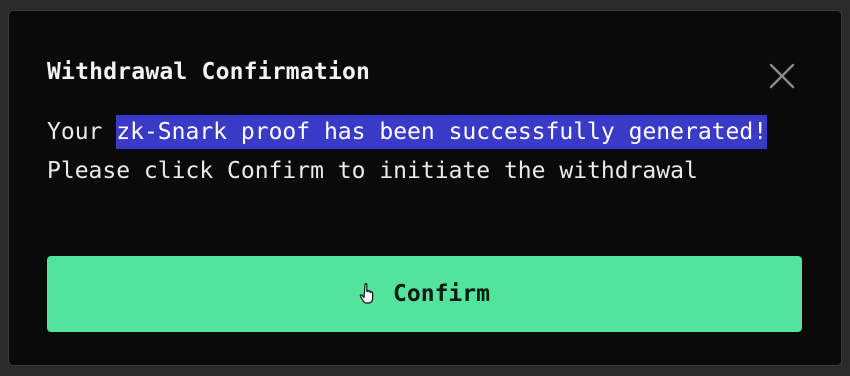 The height and width of the screenshot is (376, 850). I want to click on dialog-title: Withdrawal Confirmation, so click(209, 72).